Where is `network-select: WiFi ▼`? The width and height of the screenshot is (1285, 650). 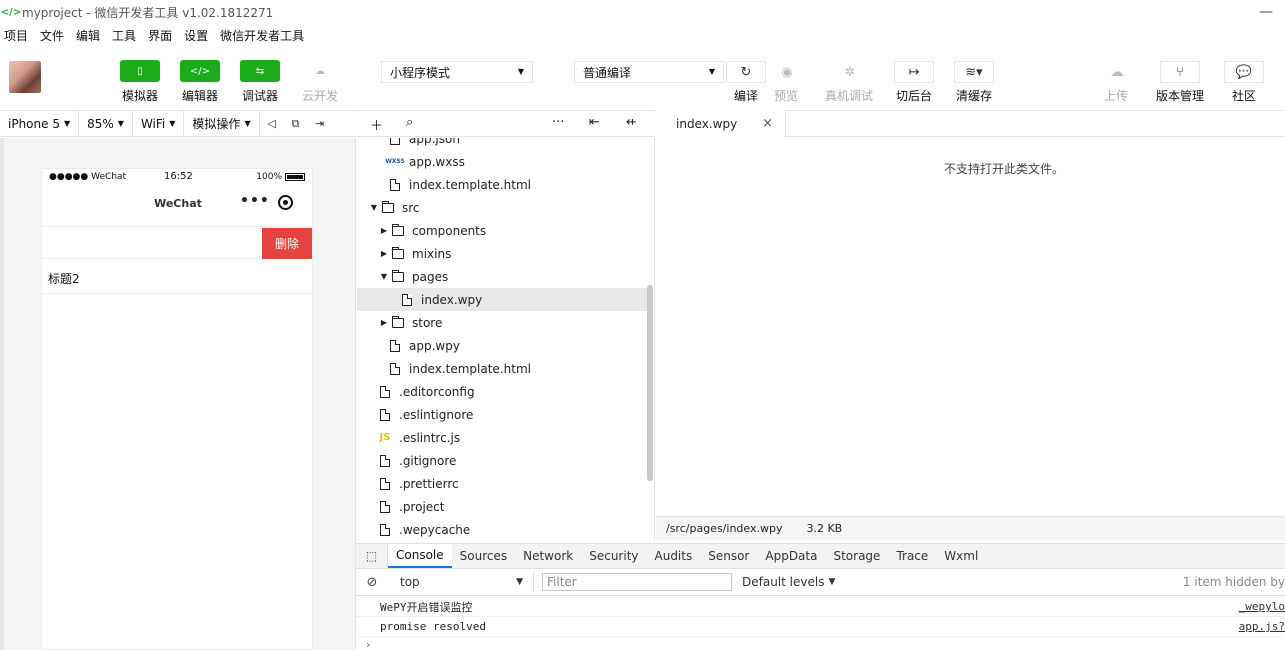
network-select: WiFi ▼ is located at coordinates (159, 123).